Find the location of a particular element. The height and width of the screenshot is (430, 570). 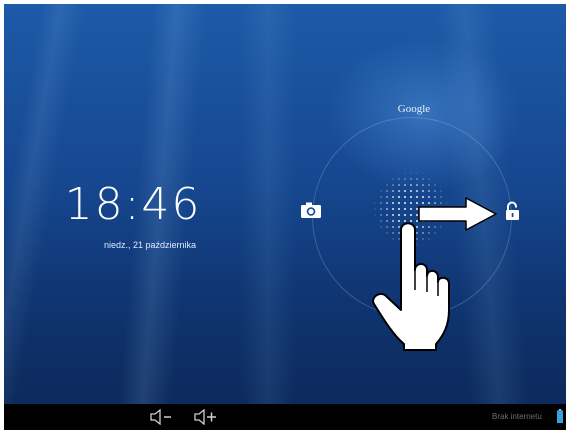

volume-down-icon is located at coordinates (162, 417).